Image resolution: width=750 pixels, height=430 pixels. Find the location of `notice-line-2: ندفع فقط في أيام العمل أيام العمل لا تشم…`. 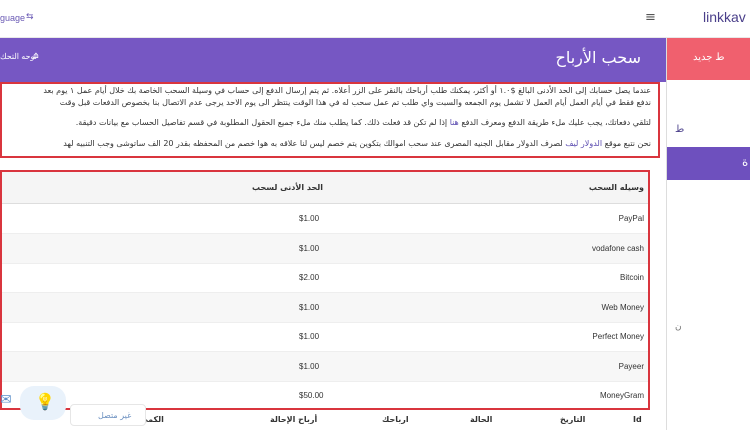

notice-line-2: ندفع فقط في أيام العمل أيام العمل لا تشم… is located at coordinates (355, 102).